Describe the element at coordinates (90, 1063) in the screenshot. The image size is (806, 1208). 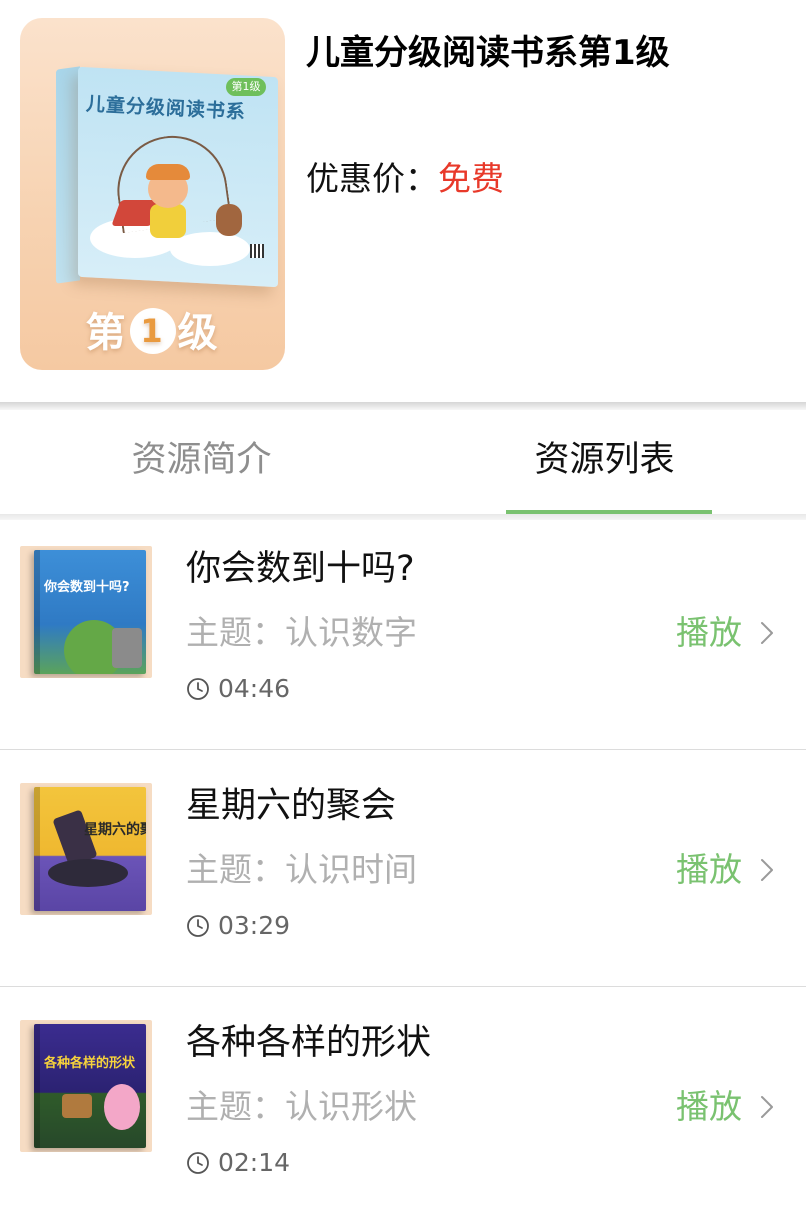
I see `thumbnail-title: 各种各样的形状` at that location.